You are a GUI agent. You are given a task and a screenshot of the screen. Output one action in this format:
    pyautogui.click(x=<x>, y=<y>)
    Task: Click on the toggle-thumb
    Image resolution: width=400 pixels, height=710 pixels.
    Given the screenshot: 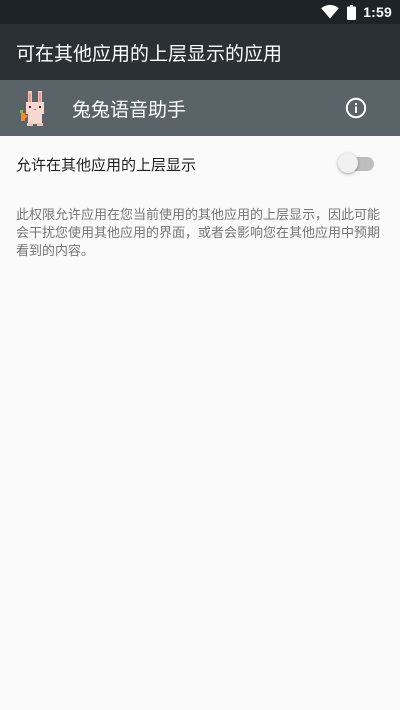 What is the action you would take?
    pyautogui.click(x=348, y=163)
    